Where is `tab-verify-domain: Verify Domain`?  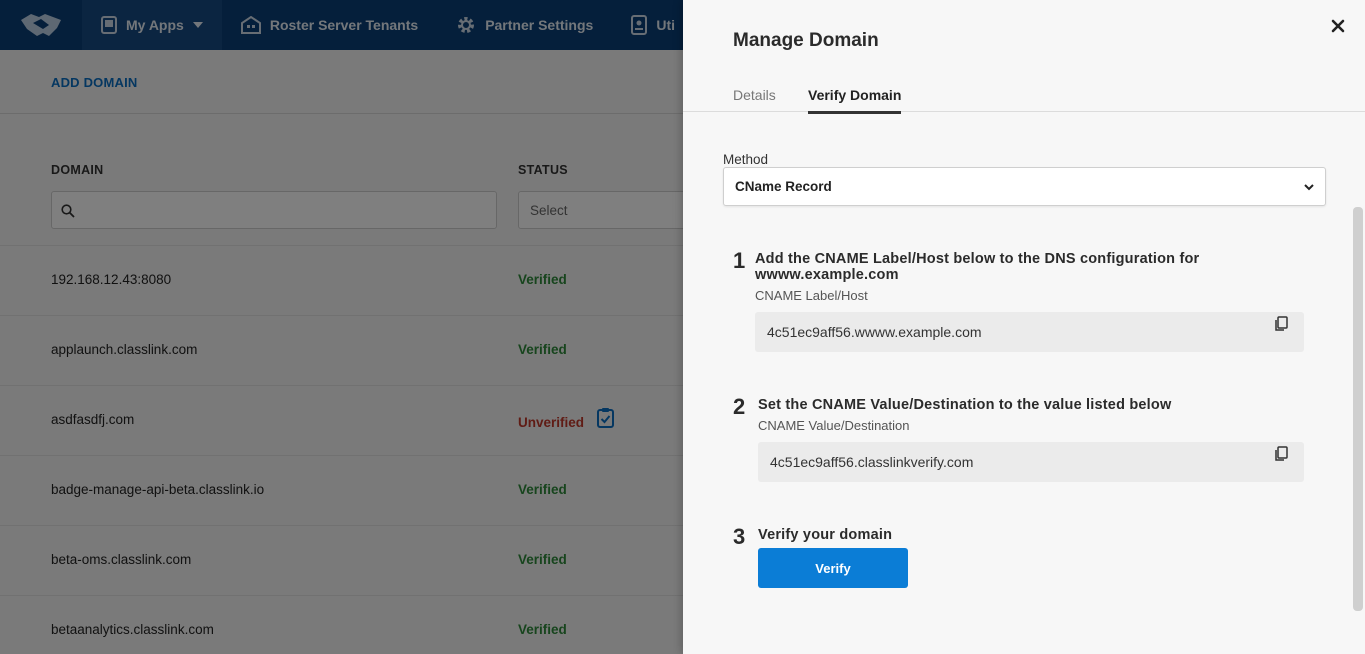 tab-verify-domain: Verify Domain is located at coordinates (855, 100).